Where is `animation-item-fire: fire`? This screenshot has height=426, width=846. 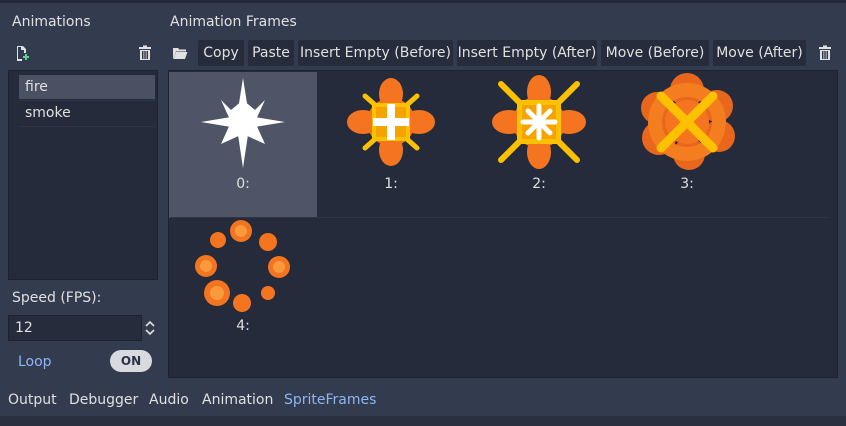 animation-item-fire: fire is located at coordinates (87, 87).